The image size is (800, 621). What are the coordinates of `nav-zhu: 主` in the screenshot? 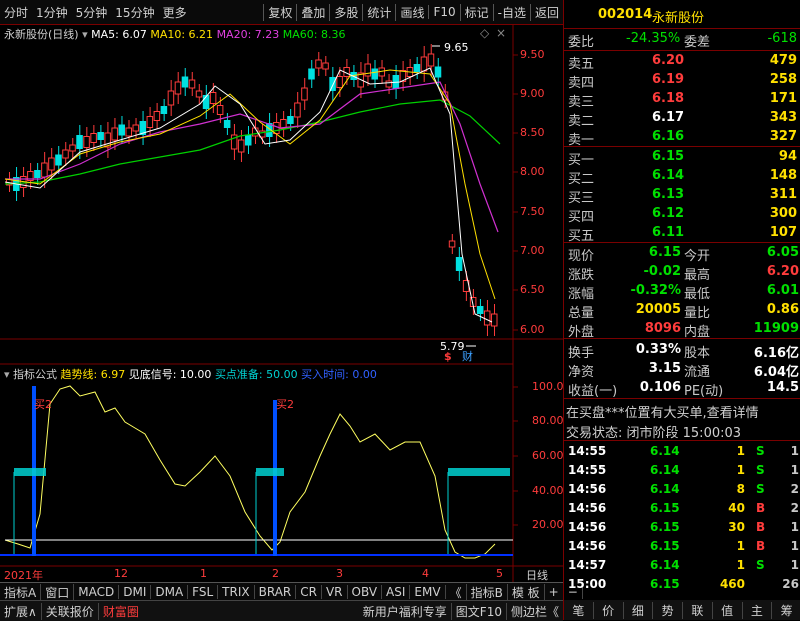 It's located at (756, 610).